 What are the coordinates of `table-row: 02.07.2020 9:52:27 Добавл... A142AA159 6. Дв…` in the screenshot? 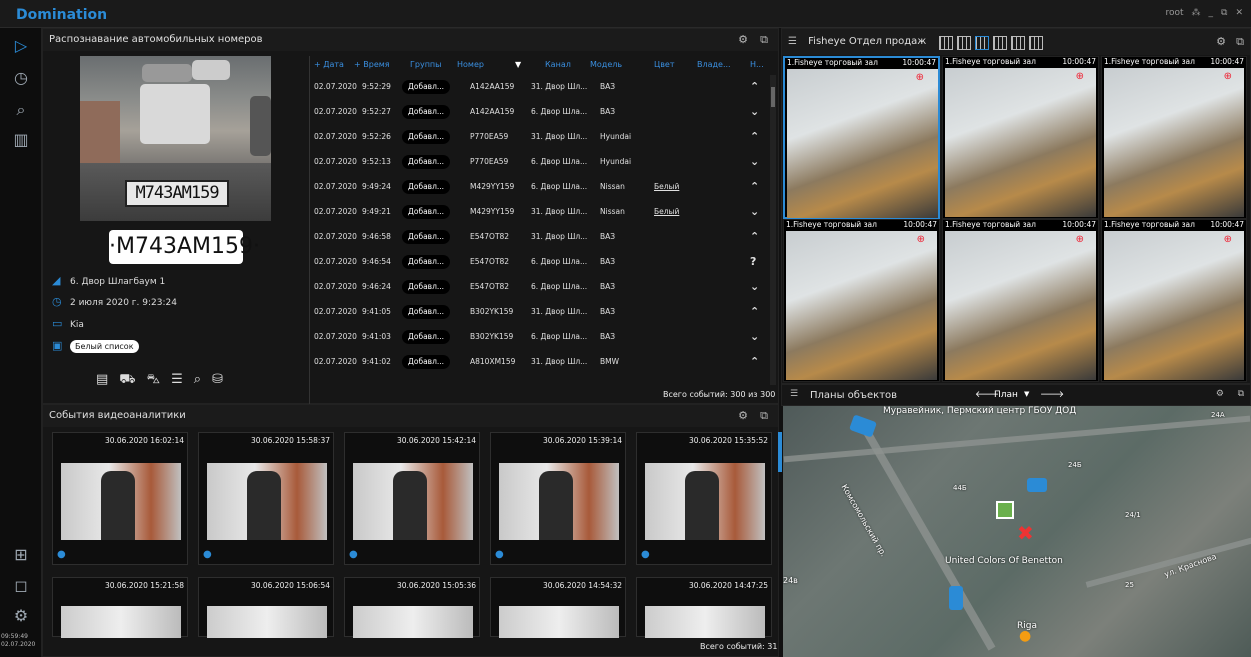 It's located at (540, 111).